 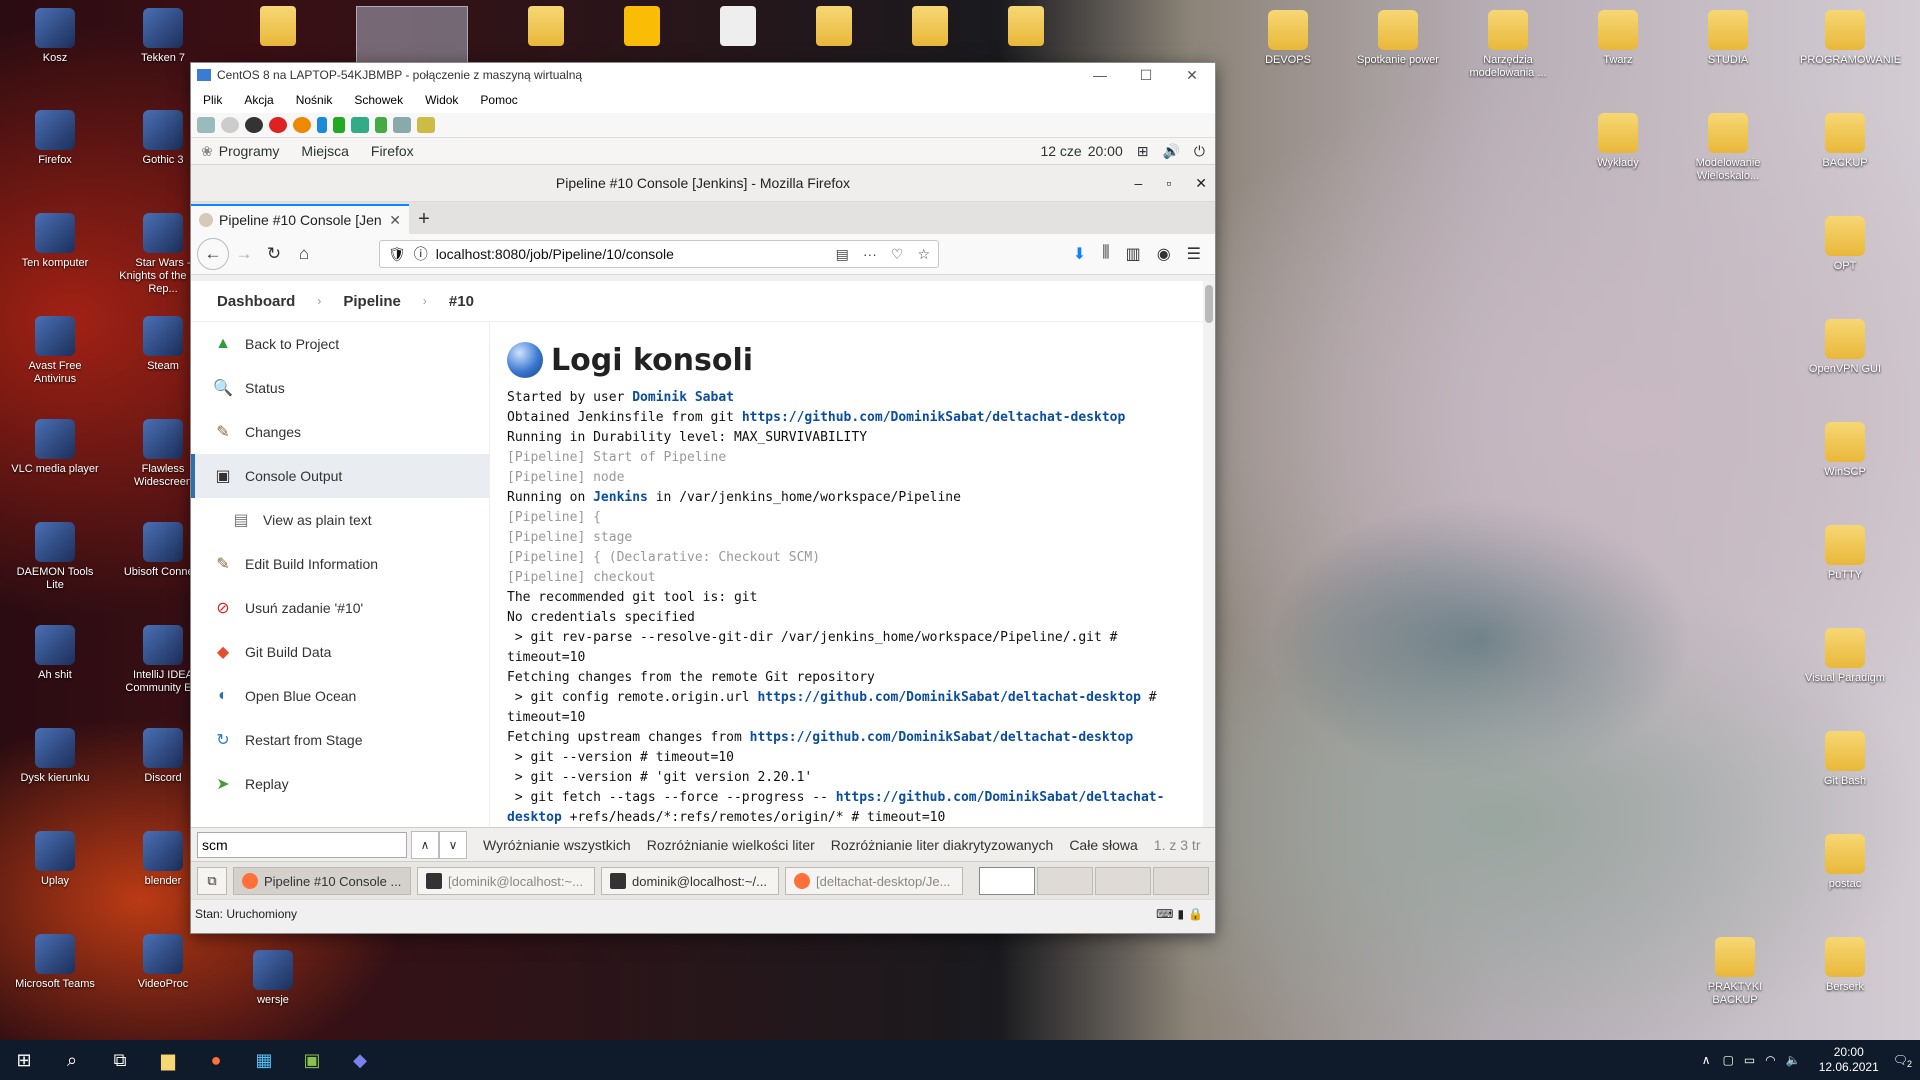 What do you see at coordinates (1164, 254) in the screenshot?
I see `account-icon: ◉` at bounding box center [1164, 254].